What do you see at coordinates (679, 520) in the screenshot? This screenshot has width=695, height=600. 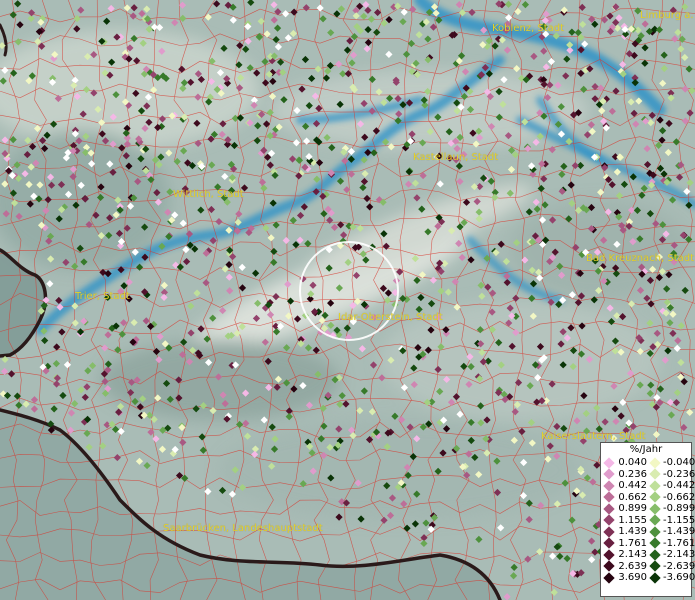 I see `legend-negative-value: -1.155` at bounding box center [679, 520].